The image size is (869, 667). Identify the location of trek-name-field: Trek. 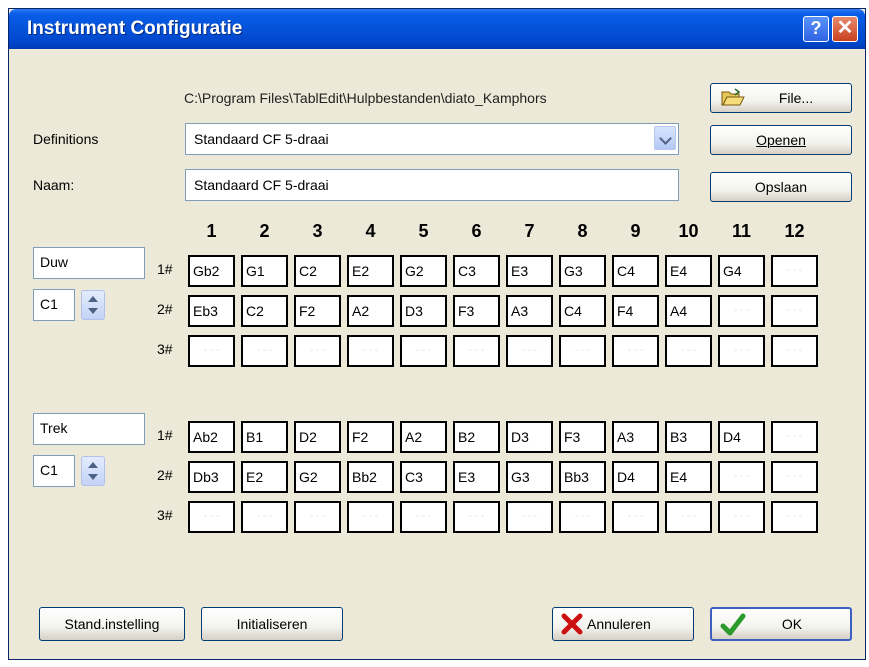
(89, 429).